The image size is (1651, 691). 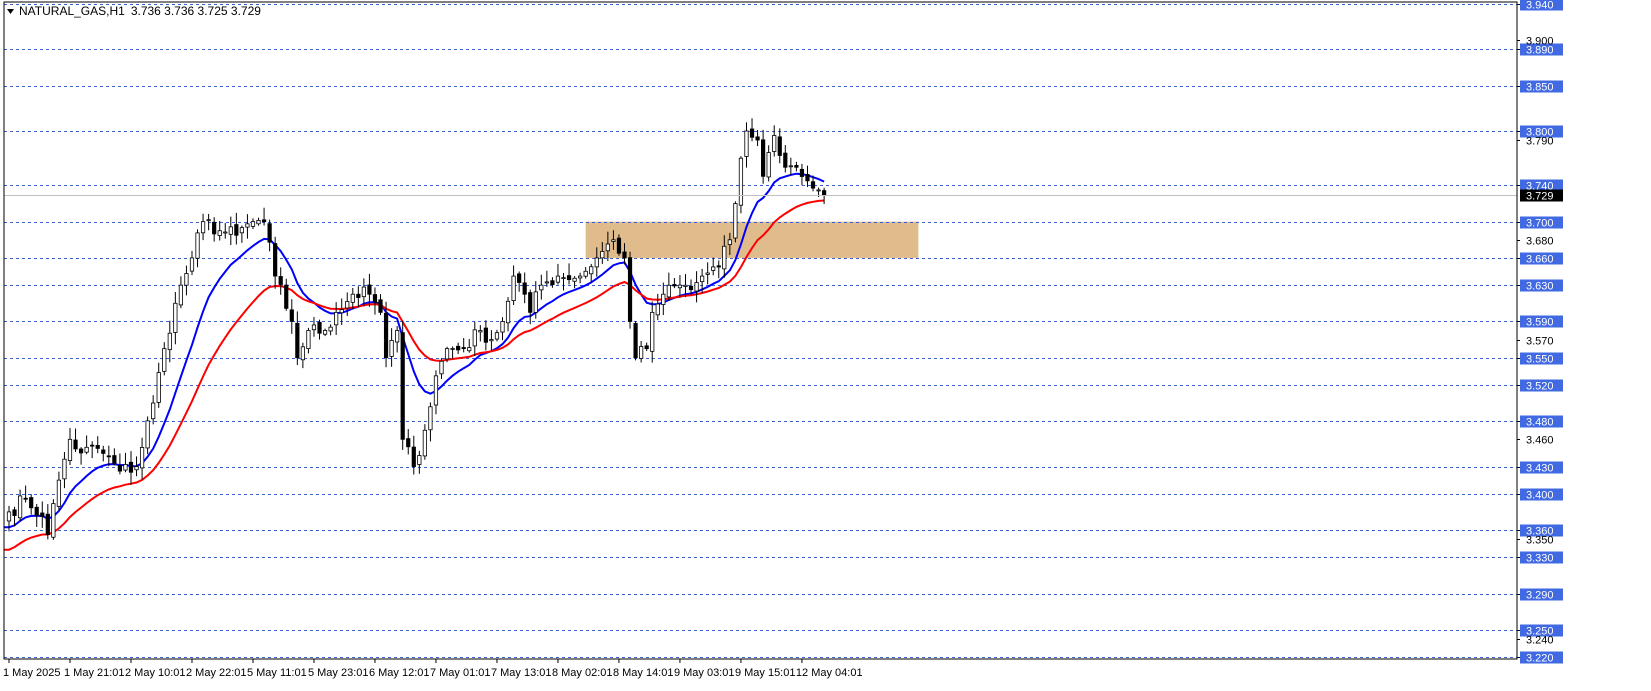 What do you see at coordinates (1540, 496) in the screenshot?
I see `price-level-label: 3.400` at bounding box center [1540, 496].